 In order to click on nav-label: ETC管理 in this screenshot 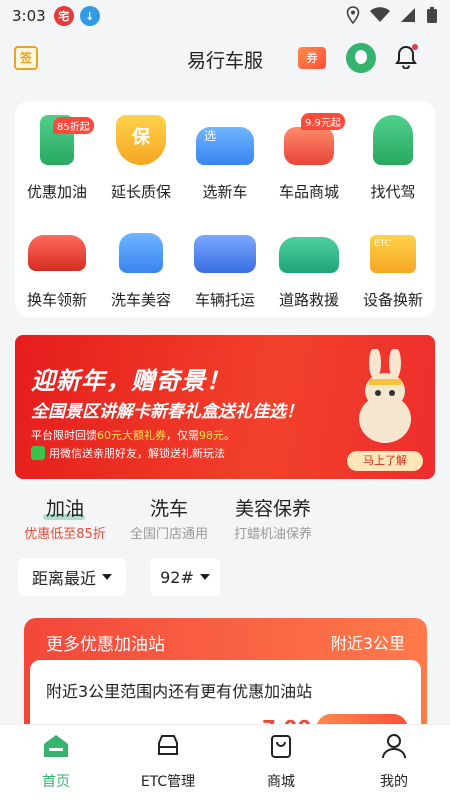, I will do `click(168, 782)`.